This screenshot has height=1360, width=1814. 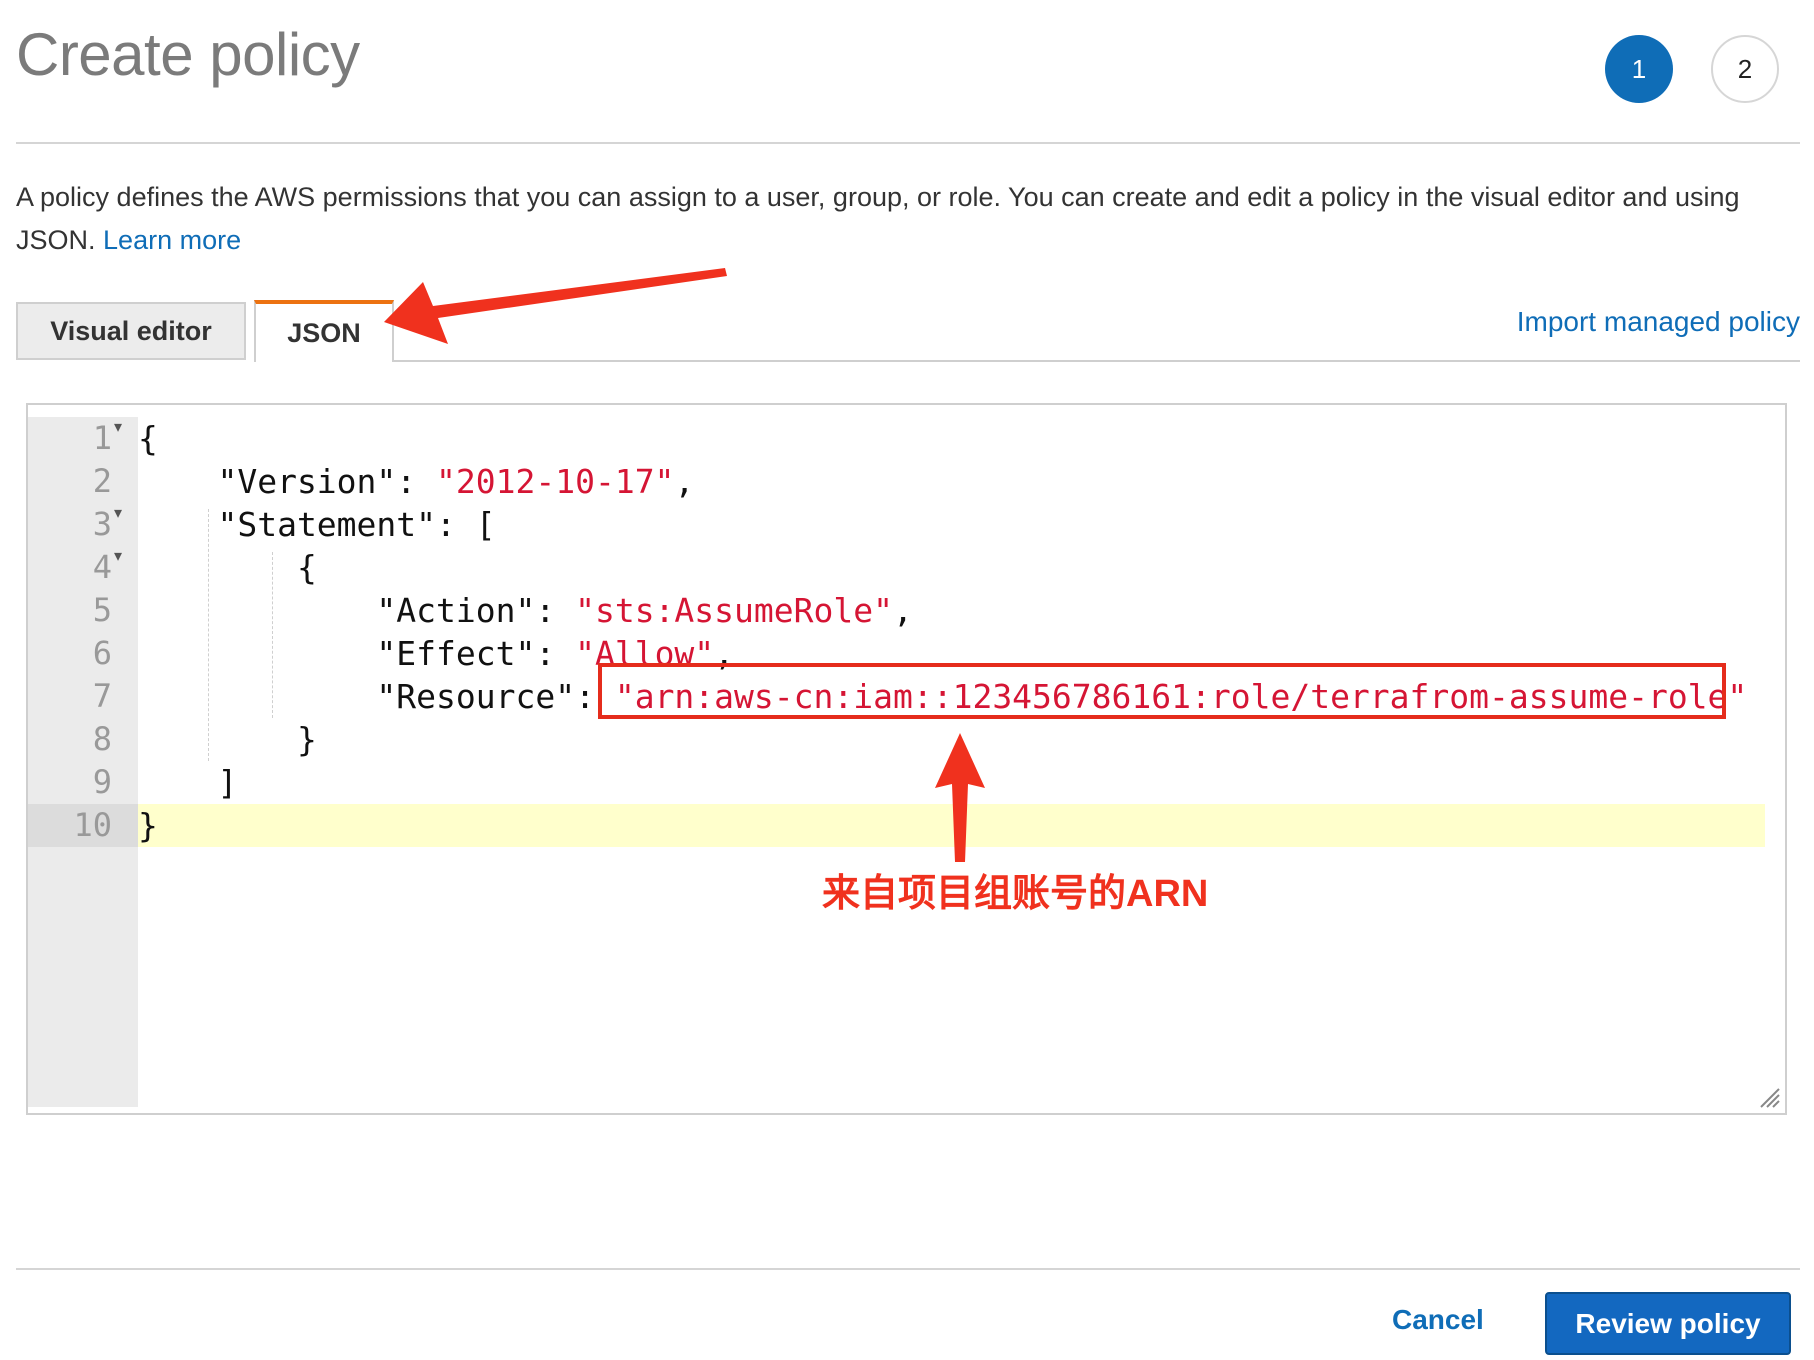 I want to click on line-number: 6, so click(x=102, y=653).